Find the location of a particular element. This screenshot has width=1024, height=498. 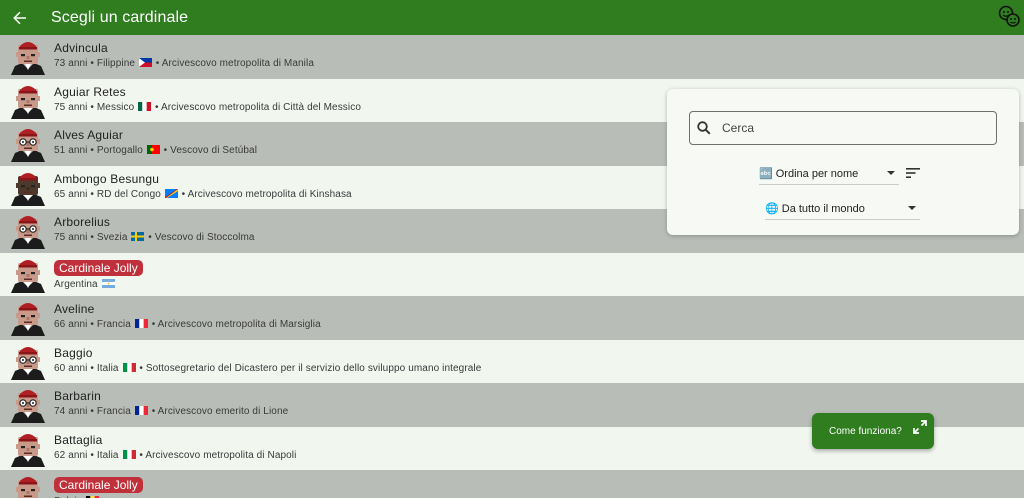

cardinal-name: Ambongo Besungu is located at coordinates (107, 178).